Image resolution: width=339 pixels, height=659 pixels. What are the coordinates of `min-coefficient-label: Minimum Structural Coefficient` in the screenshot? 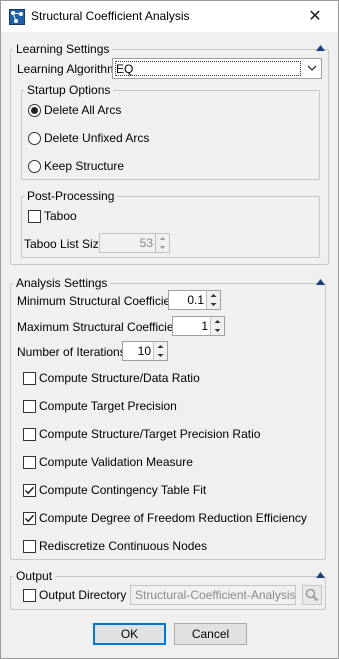 It's located at (99, 301).